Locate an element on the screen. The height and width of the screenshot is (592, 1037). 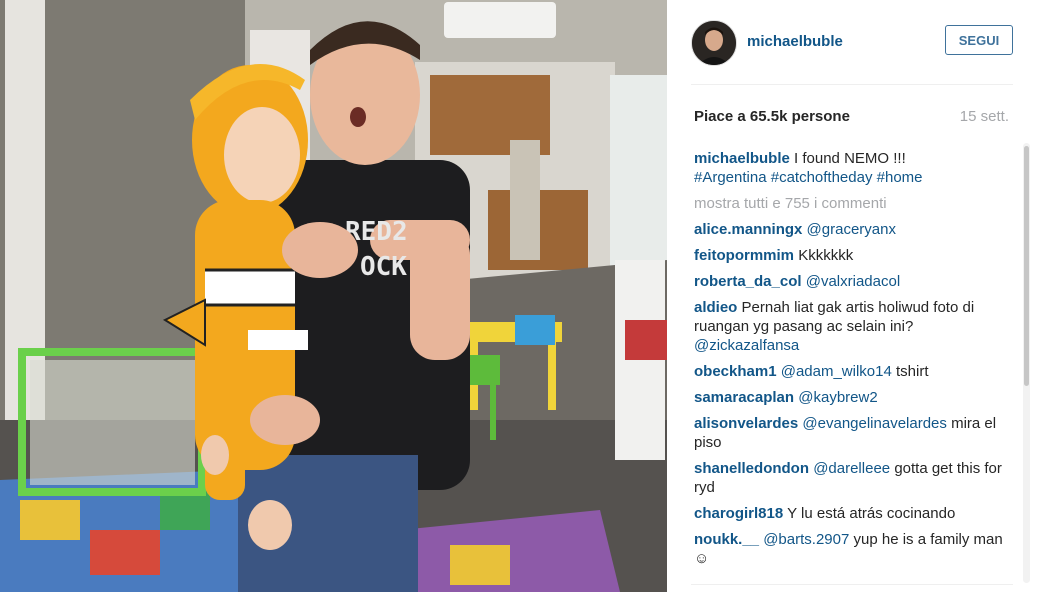
comment-mention: @darelleee is located at coordinates (851, 468).